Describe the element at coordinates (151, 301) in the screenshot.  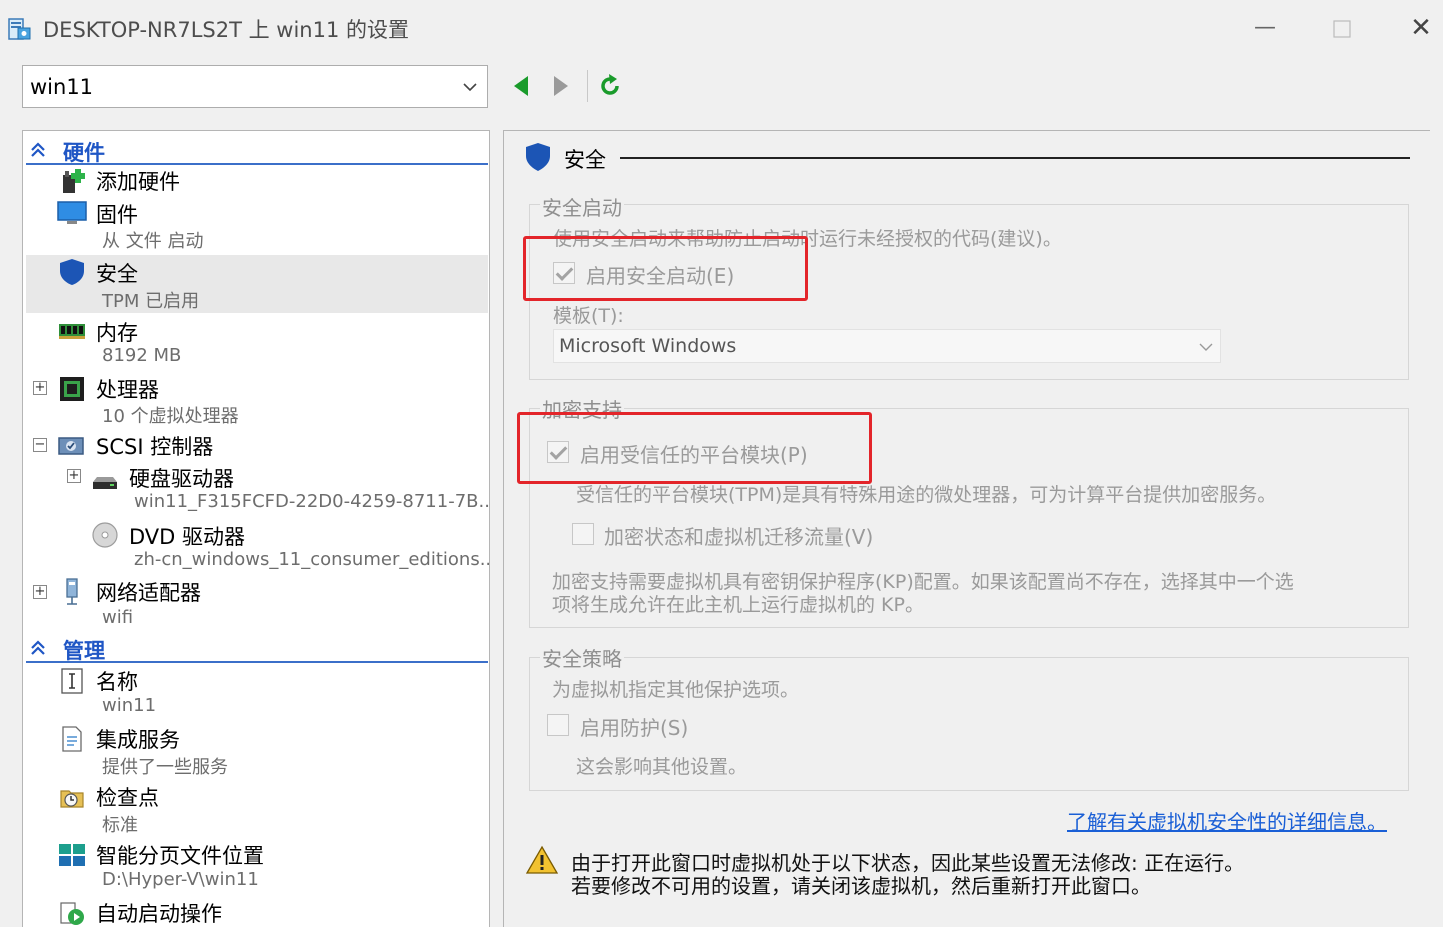
I see `sidebar-item-detail: TPM 已启用` at that location.